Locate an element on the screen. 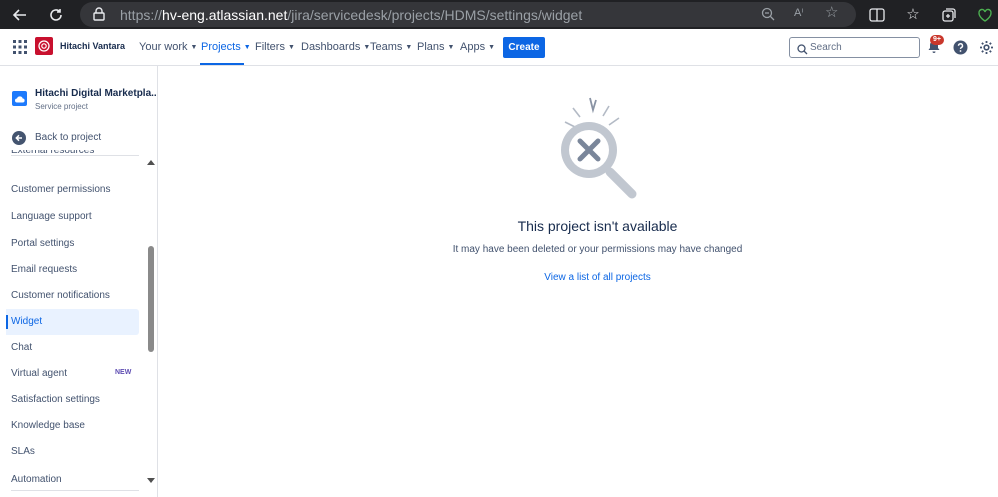 The image size is (998, 497). browser-essentials-icon is located at coordinates (985, 15).